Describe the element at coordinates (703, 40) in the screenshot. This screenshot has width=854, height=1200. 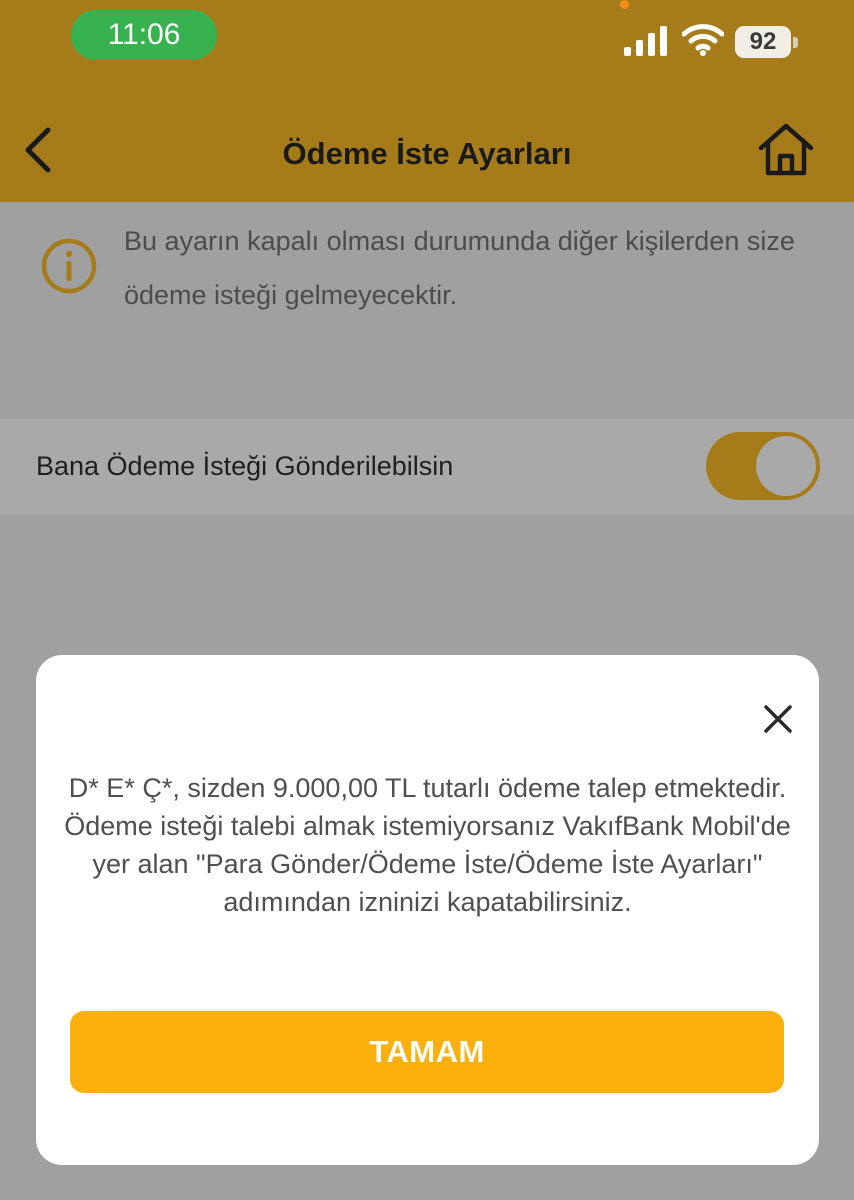
I see `wifi-icon` at that location.